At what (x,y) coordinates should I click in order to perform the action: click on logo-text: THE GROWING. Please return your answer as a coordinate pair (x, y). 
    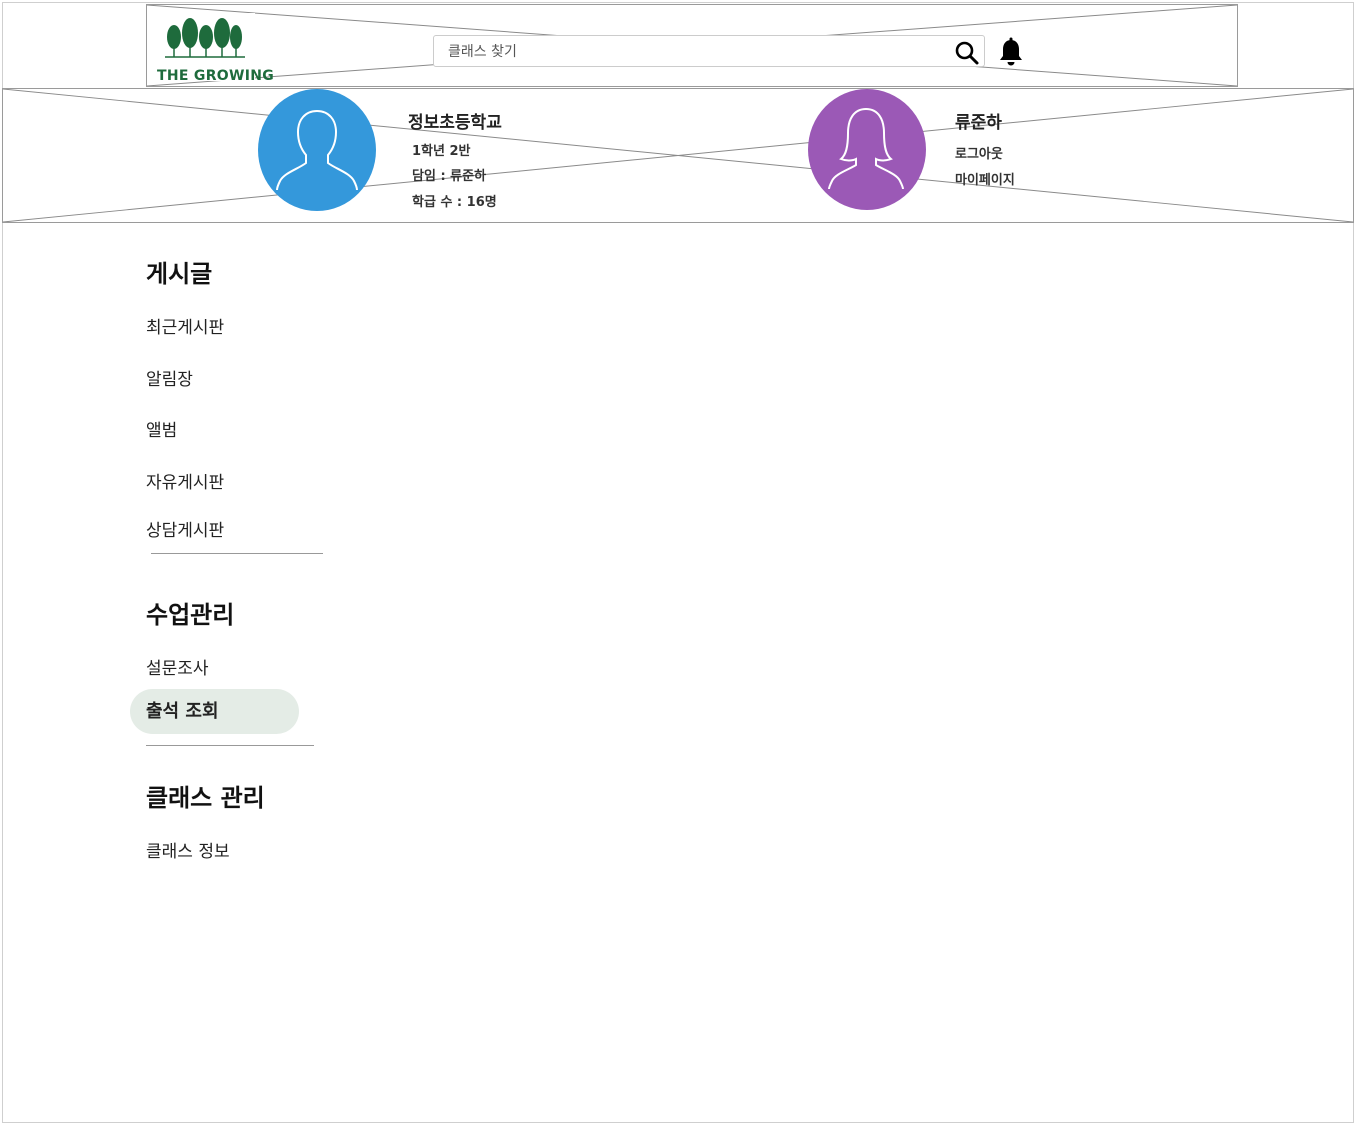
    Looking at the image, I should click on (216, 76).